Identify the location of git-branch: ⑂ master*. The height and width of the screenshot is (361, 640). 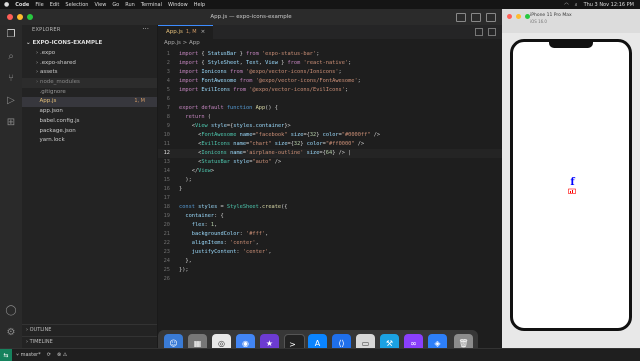
(28, 355).